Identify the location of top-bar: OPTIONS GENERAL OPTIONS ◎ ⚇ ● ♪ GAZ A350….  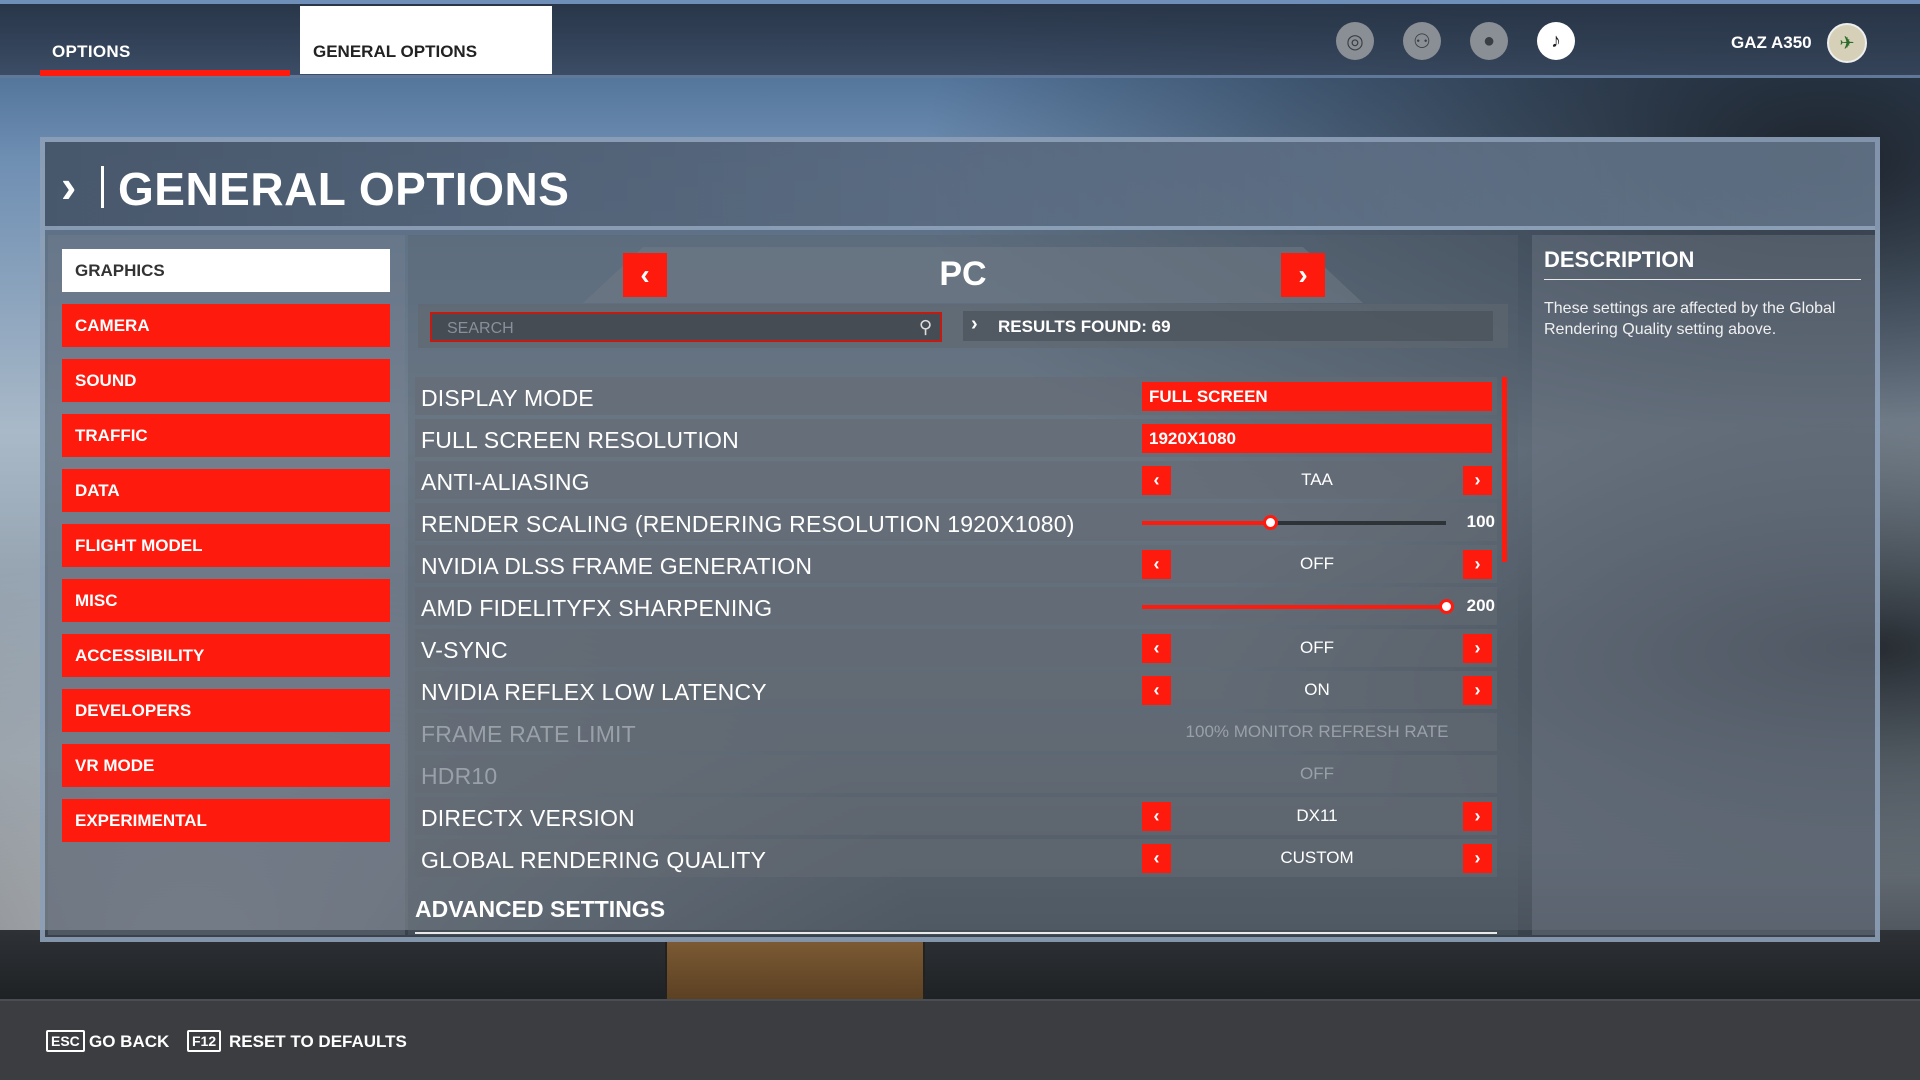
(960, 39).